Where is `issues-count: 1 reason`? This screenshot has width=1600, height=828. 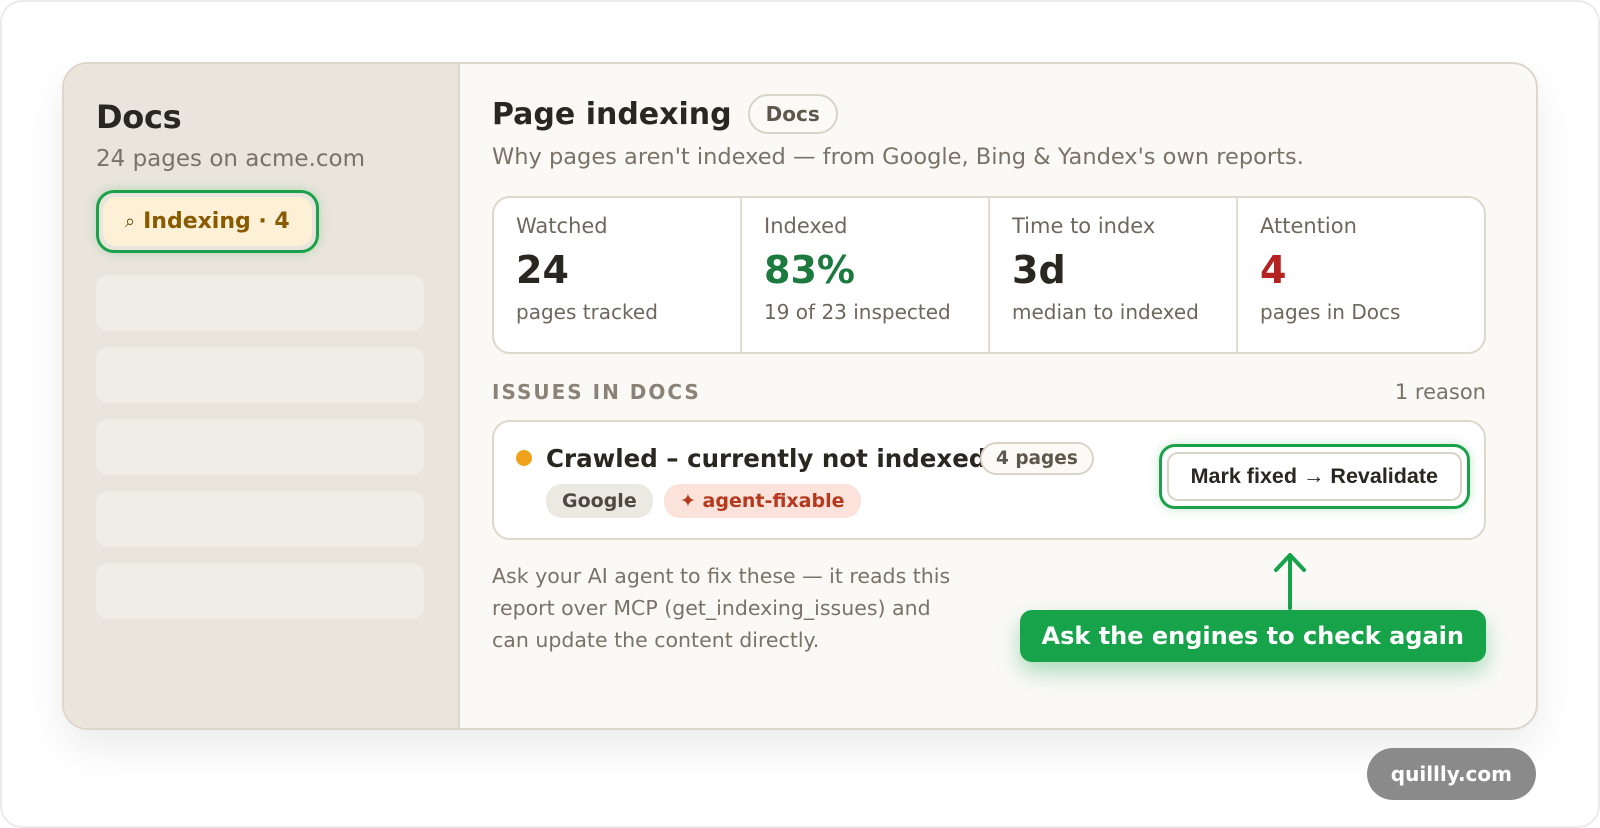
issues-count: 1 reason is located at coordinates (1440, 392).